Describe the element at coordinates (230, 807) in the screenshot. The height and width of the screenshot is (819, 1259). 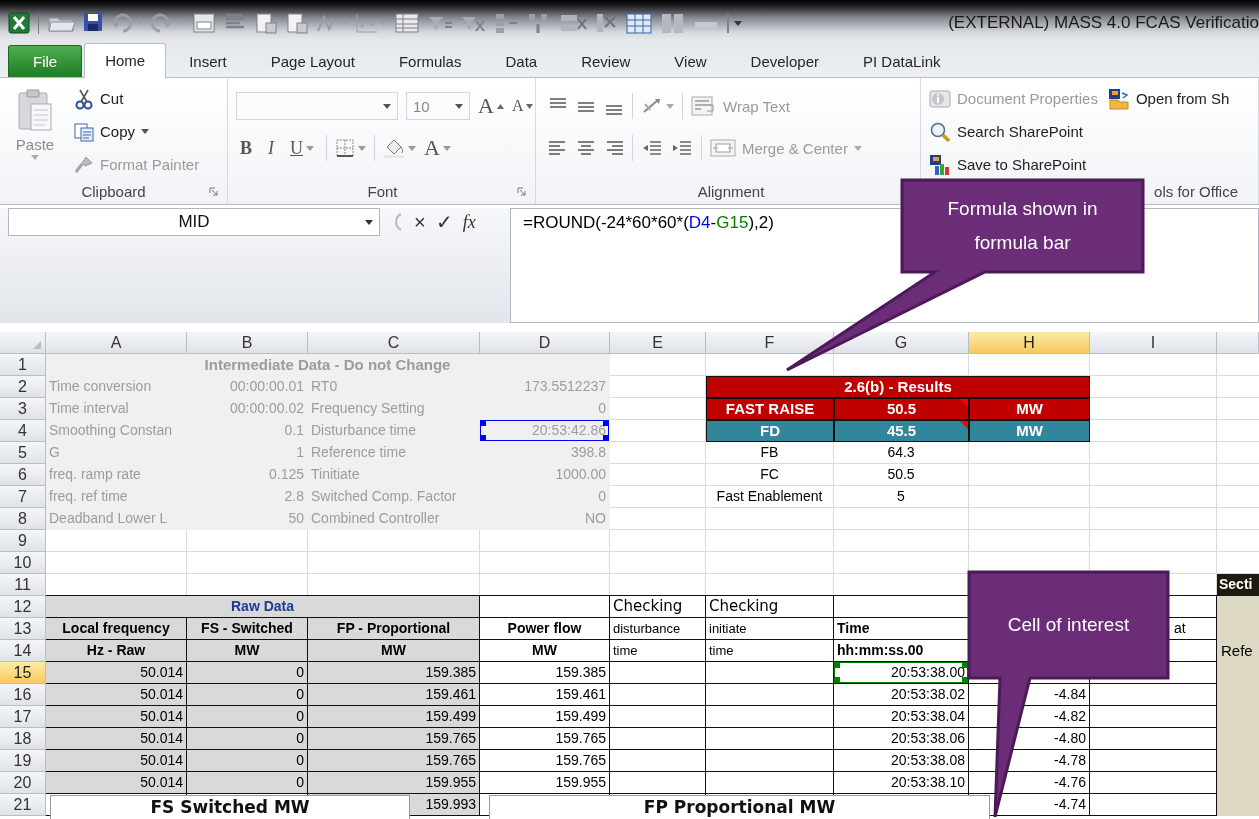
I see `chart-panel: FS Switched MW` at that location.